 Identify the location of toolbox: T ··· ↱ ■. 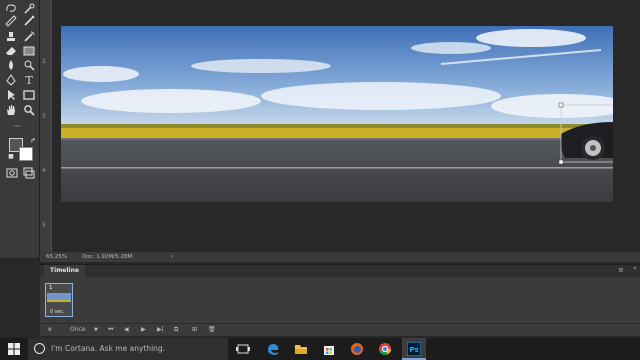
(20, 129).